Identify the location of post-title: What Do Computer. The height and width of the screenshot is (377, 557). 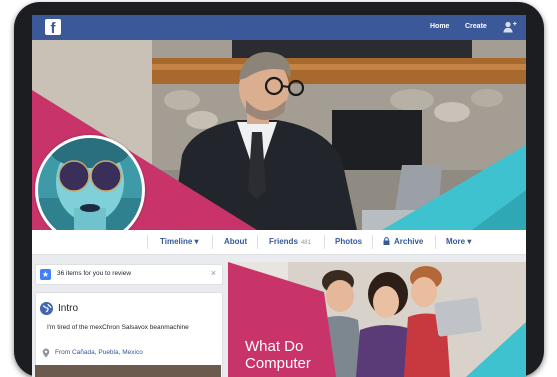
(278, 355).